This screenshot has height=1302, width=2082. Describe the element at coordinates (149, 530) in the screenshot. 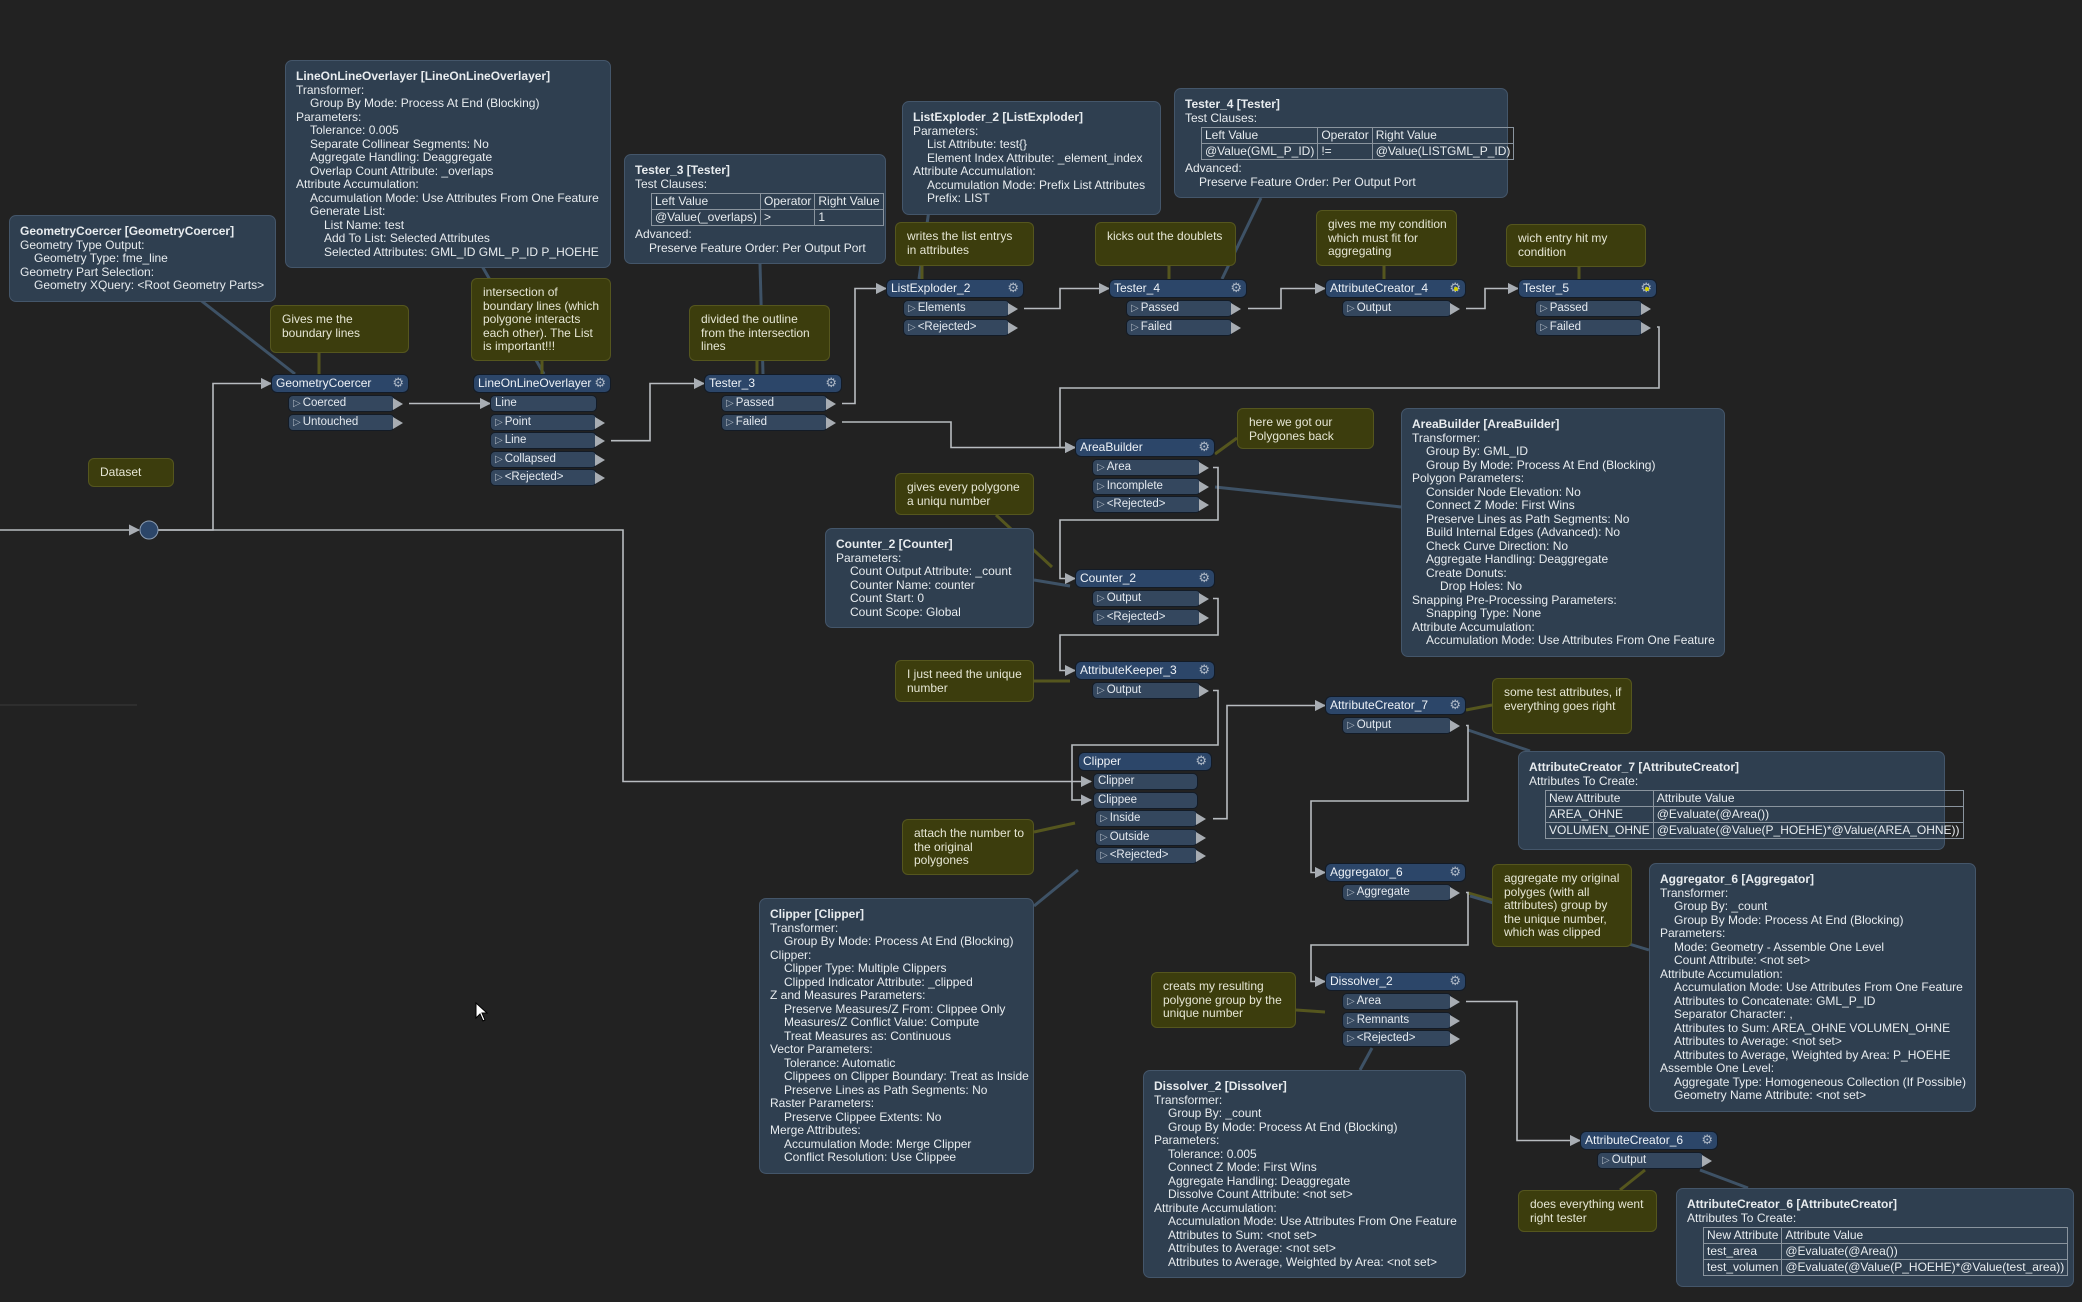

I see `reader-dataset-junction` at that location.